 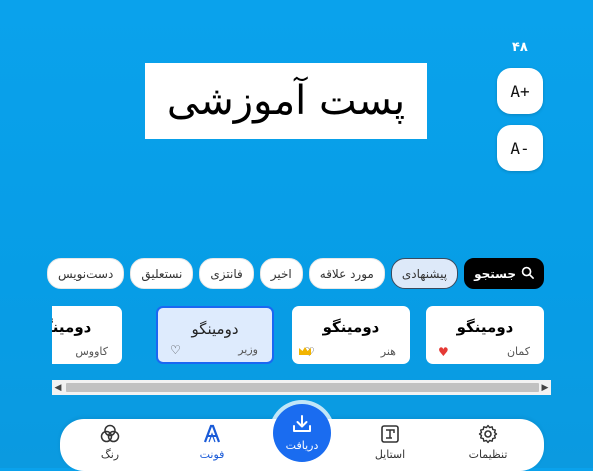 What do you see at coordinates (302, 445) in the screenshot?
I see `download-label: دریافت` at bounding box center [302, 445].